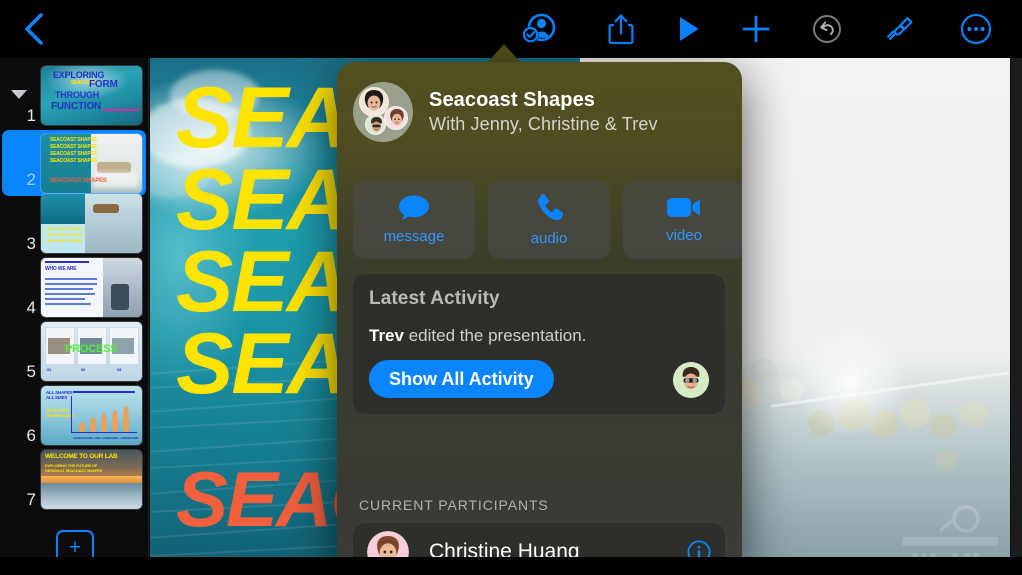 The image size is (1022, 575). Describe the element at coordinates (19, 94) in the screenshot. I see `group-disclosure-triangle` at that location.